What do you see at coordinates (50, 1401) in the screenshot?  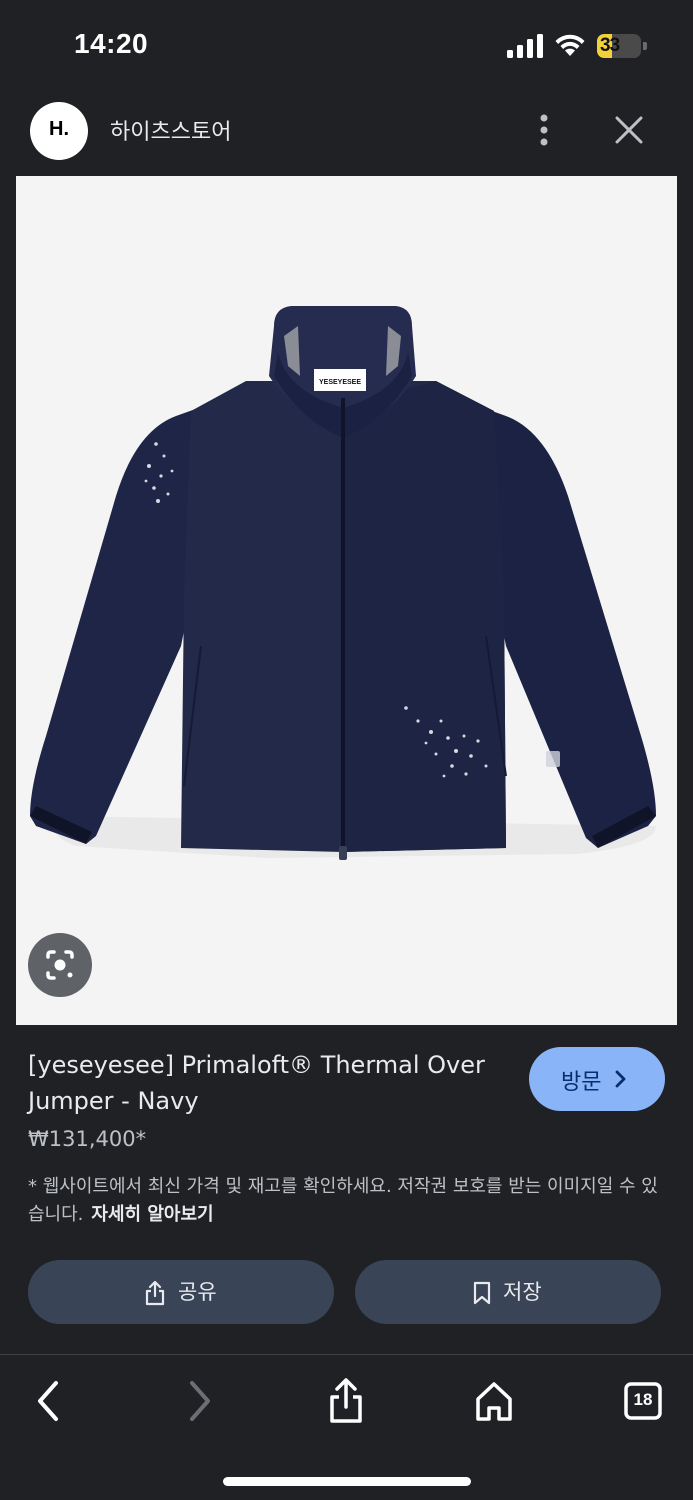 I see `back-icon` at bounding box center [50, 1401].